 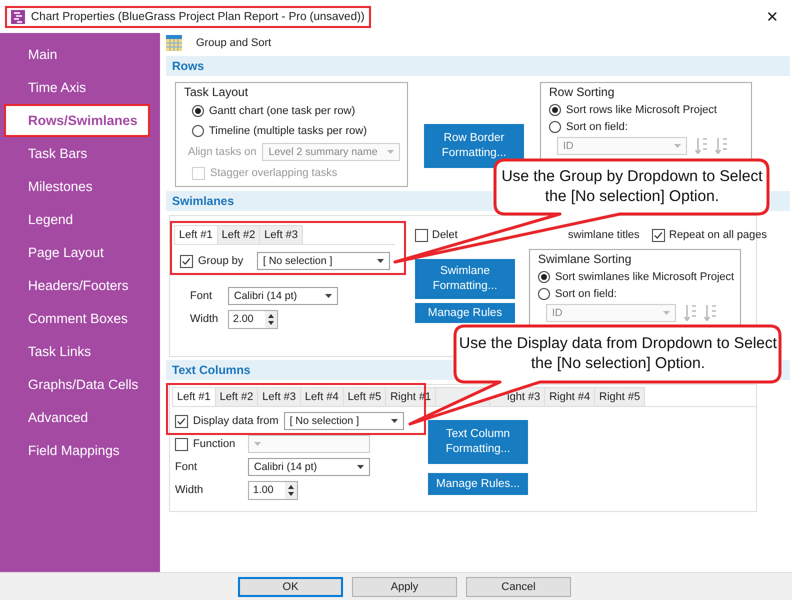 I want to click on display-data-dropdown: [ No selection ], so click(x=344, y=421).